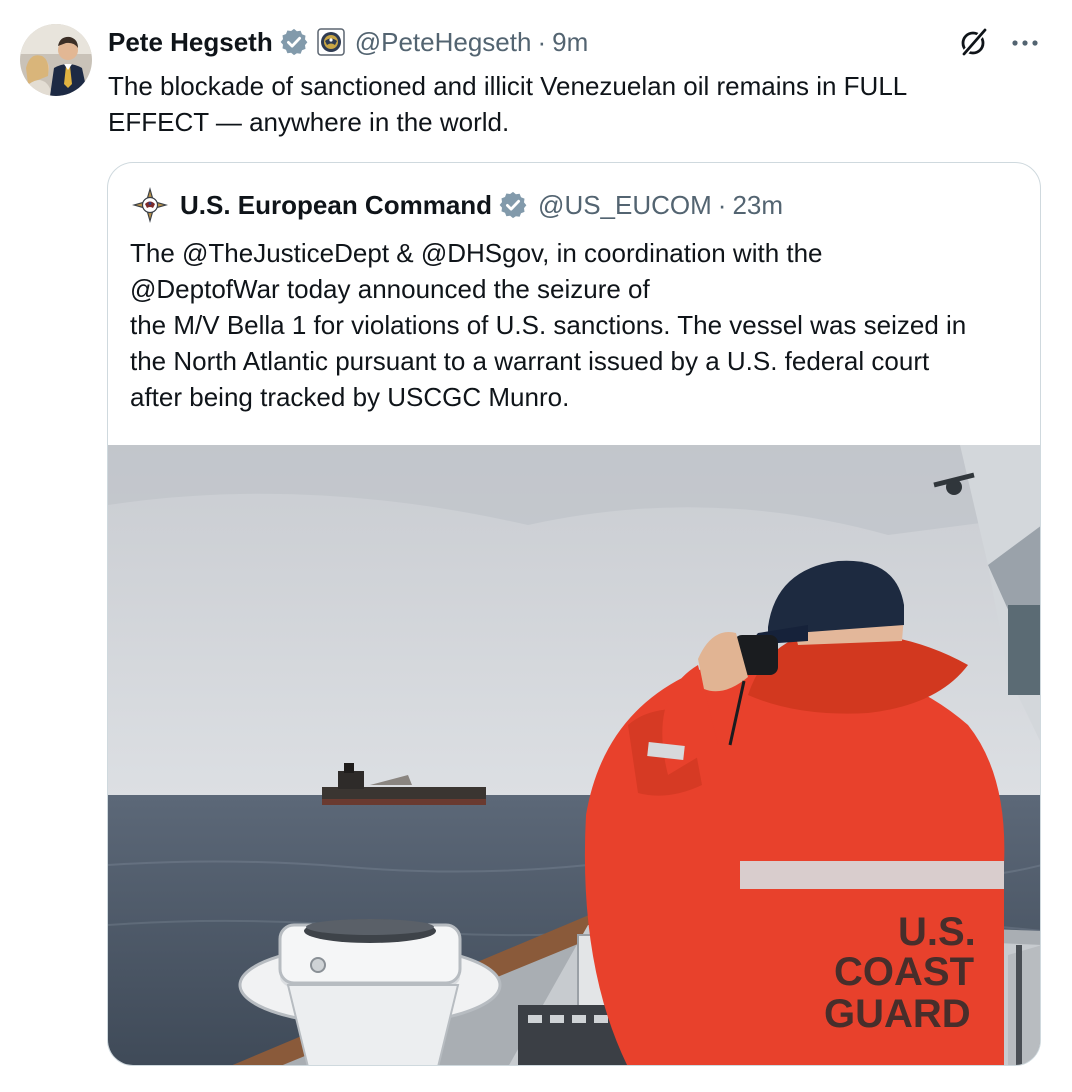  I want to click on tweet-header: Pete Hegseth @PeteHegseth · 9m, so click(348, 42).